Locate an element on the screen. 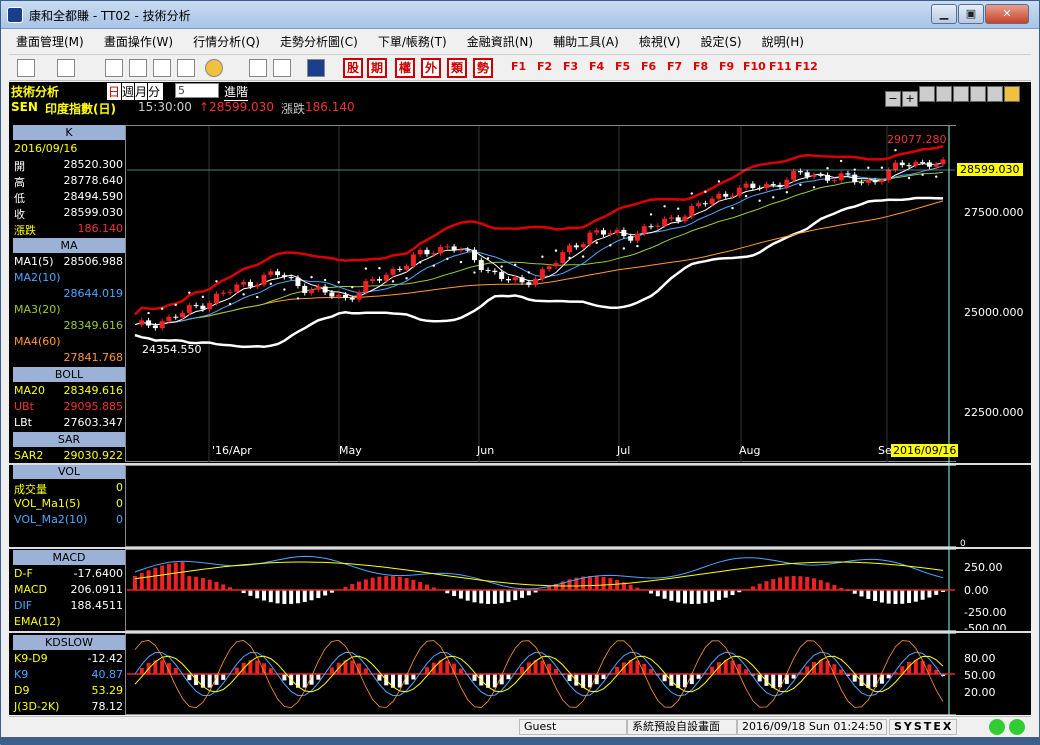 The width and height of the screenshot is (1040, 745). month-label: Aug is located at coordinates (749, 450).